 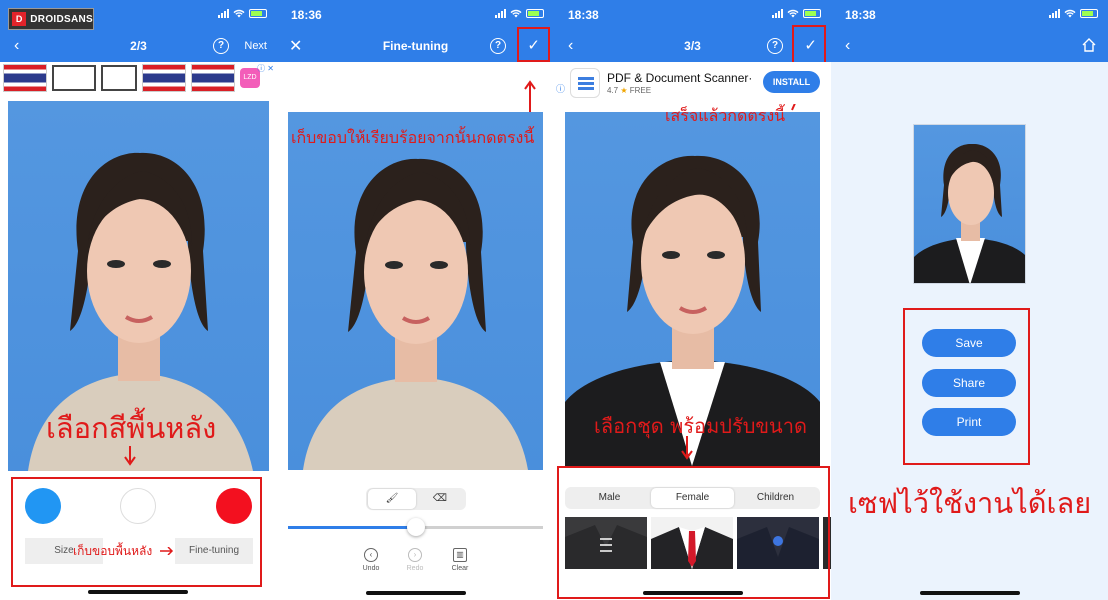 What do you see at coordinates (265, 68) in the screenshot?
I see `ad-close-icon: ⓘ ✕` at bounding box center [265, 68].